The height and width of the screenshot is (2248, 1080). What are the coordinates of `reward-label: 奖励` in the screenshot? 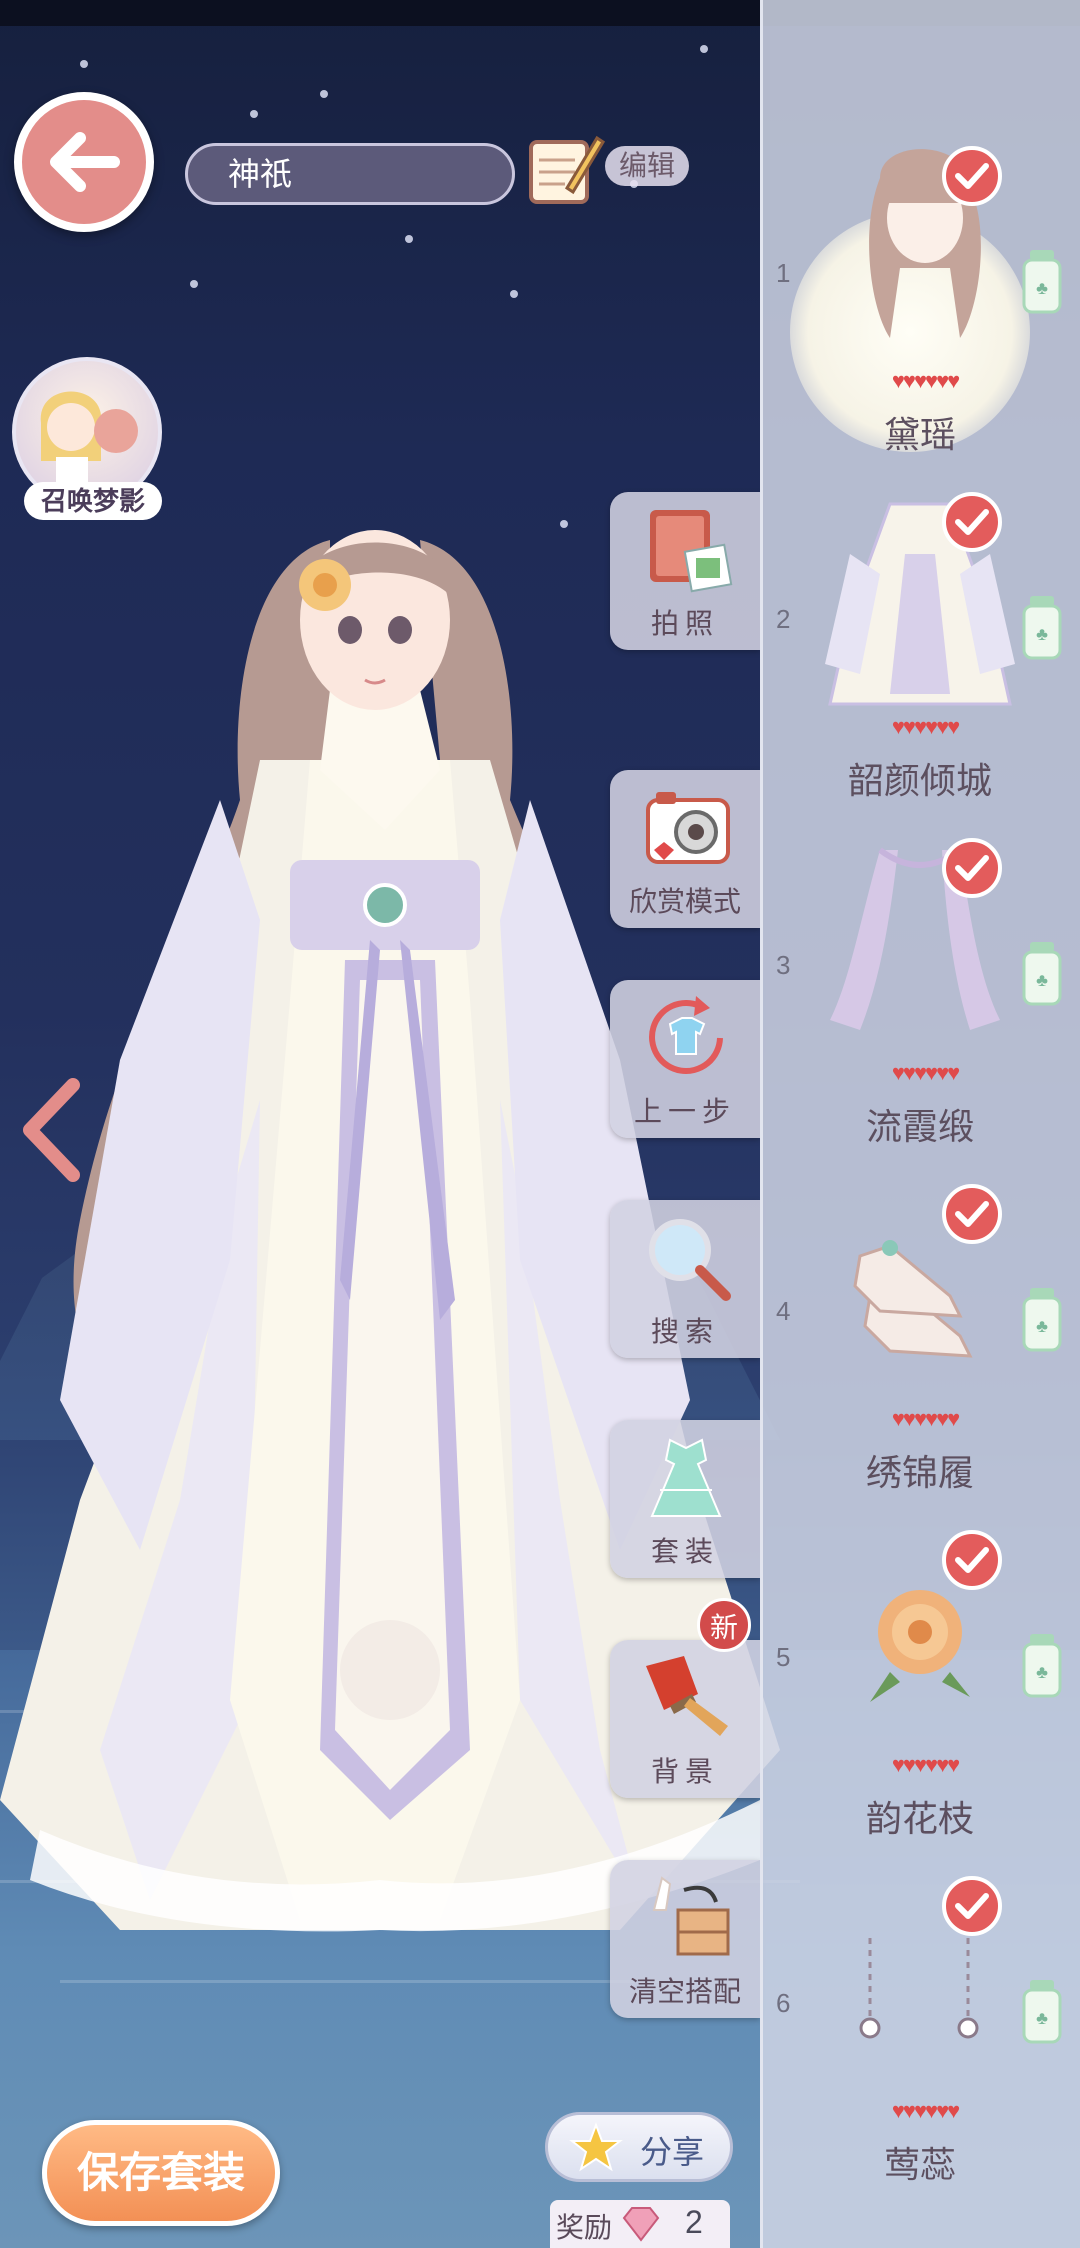 It's located at (584, 2227).